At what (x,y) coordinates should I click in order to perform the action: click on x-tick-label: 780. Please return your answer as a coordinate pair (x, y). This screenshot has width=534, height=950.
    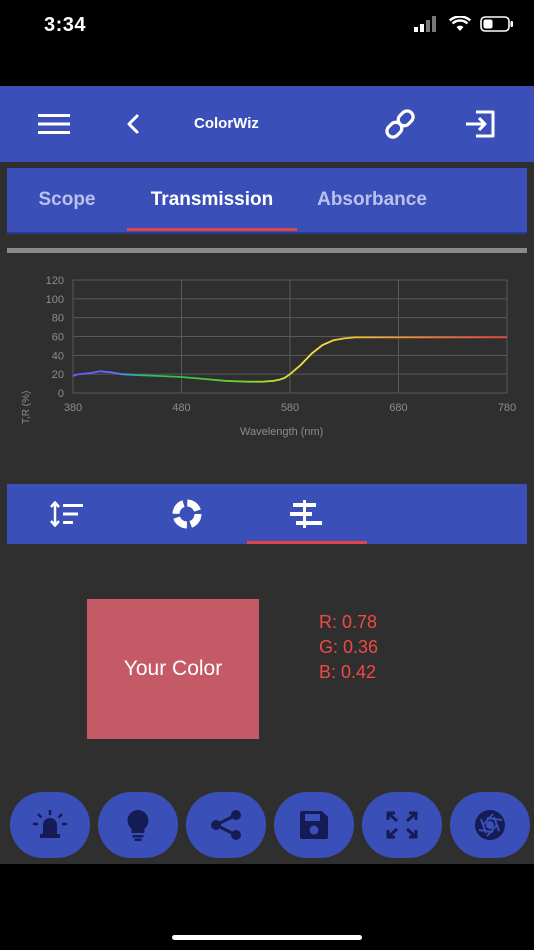
    Looking at the image, I should click on (507, 408).